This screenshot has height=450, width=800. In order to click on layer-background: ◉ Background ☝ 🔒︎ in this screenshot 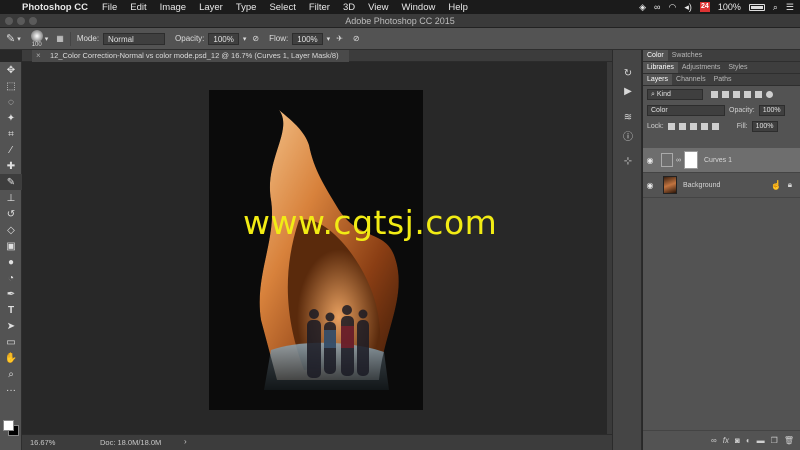, I will do `click(721, 185)`.